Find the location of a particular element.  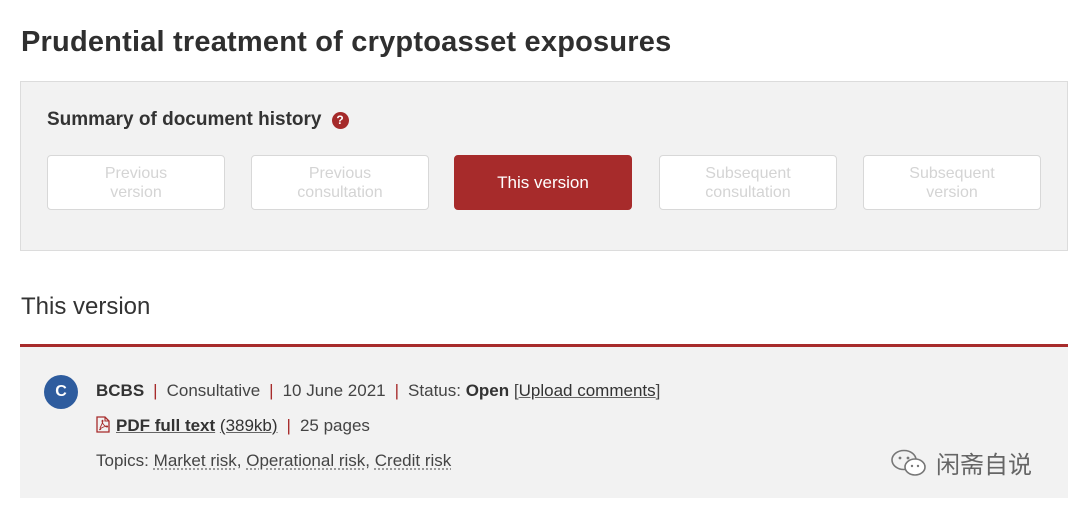

topic-operational-risk: Operational risk is located at coordinates (305, 460).